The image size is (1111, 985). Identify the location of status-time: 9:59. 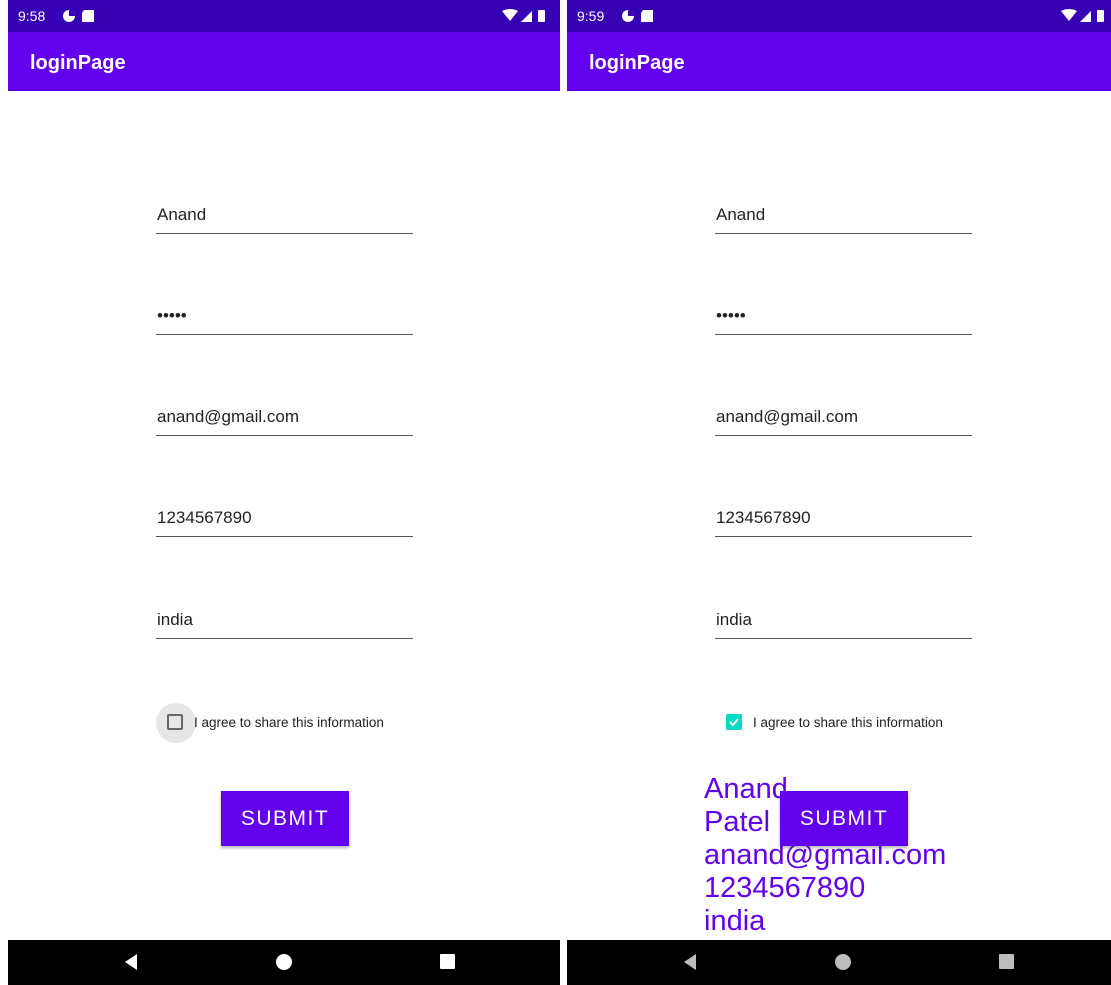
(591, 16).